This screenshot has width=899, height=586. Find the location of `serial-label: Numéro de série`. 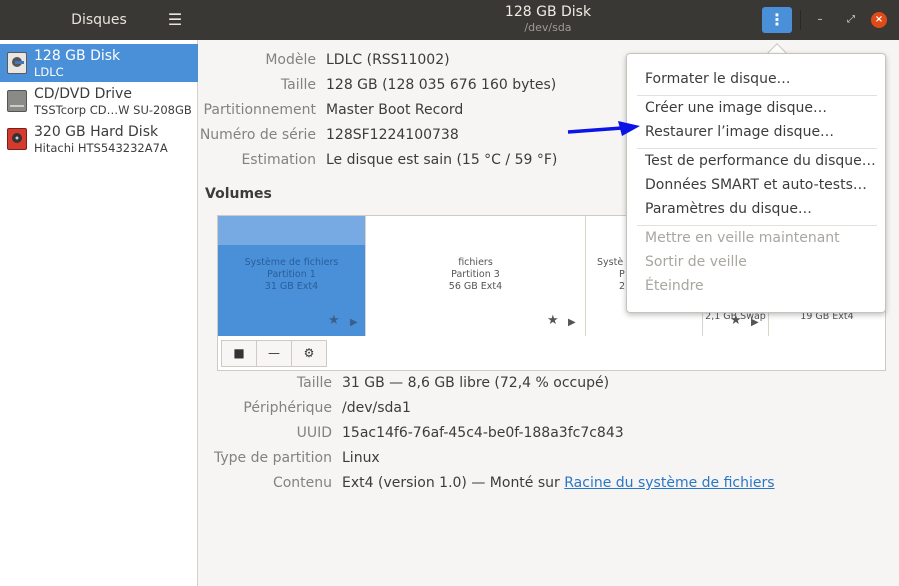

serial-label: Numéro de série is located at coordinates (257, 135).